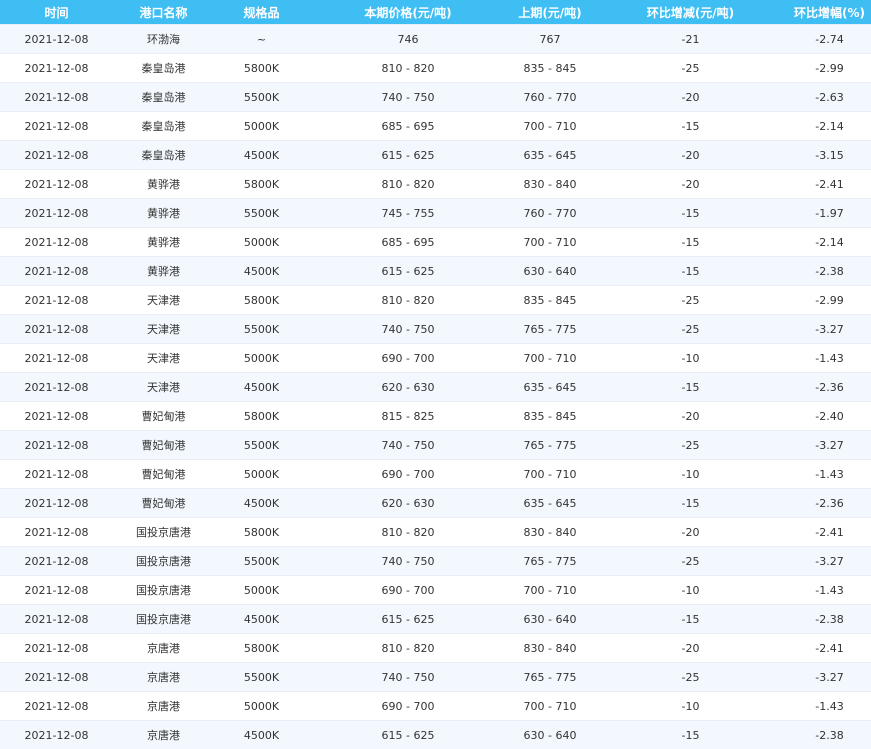 This screenshot has width=871, height=749. I want to click on change-pct-cell: -2.14, so click(829, 242).